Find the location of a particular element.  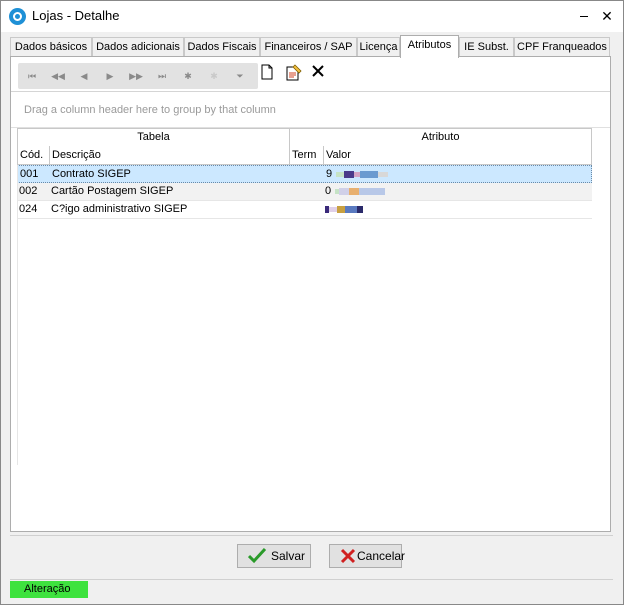

grid-divider is located at coordinates (17, 315).